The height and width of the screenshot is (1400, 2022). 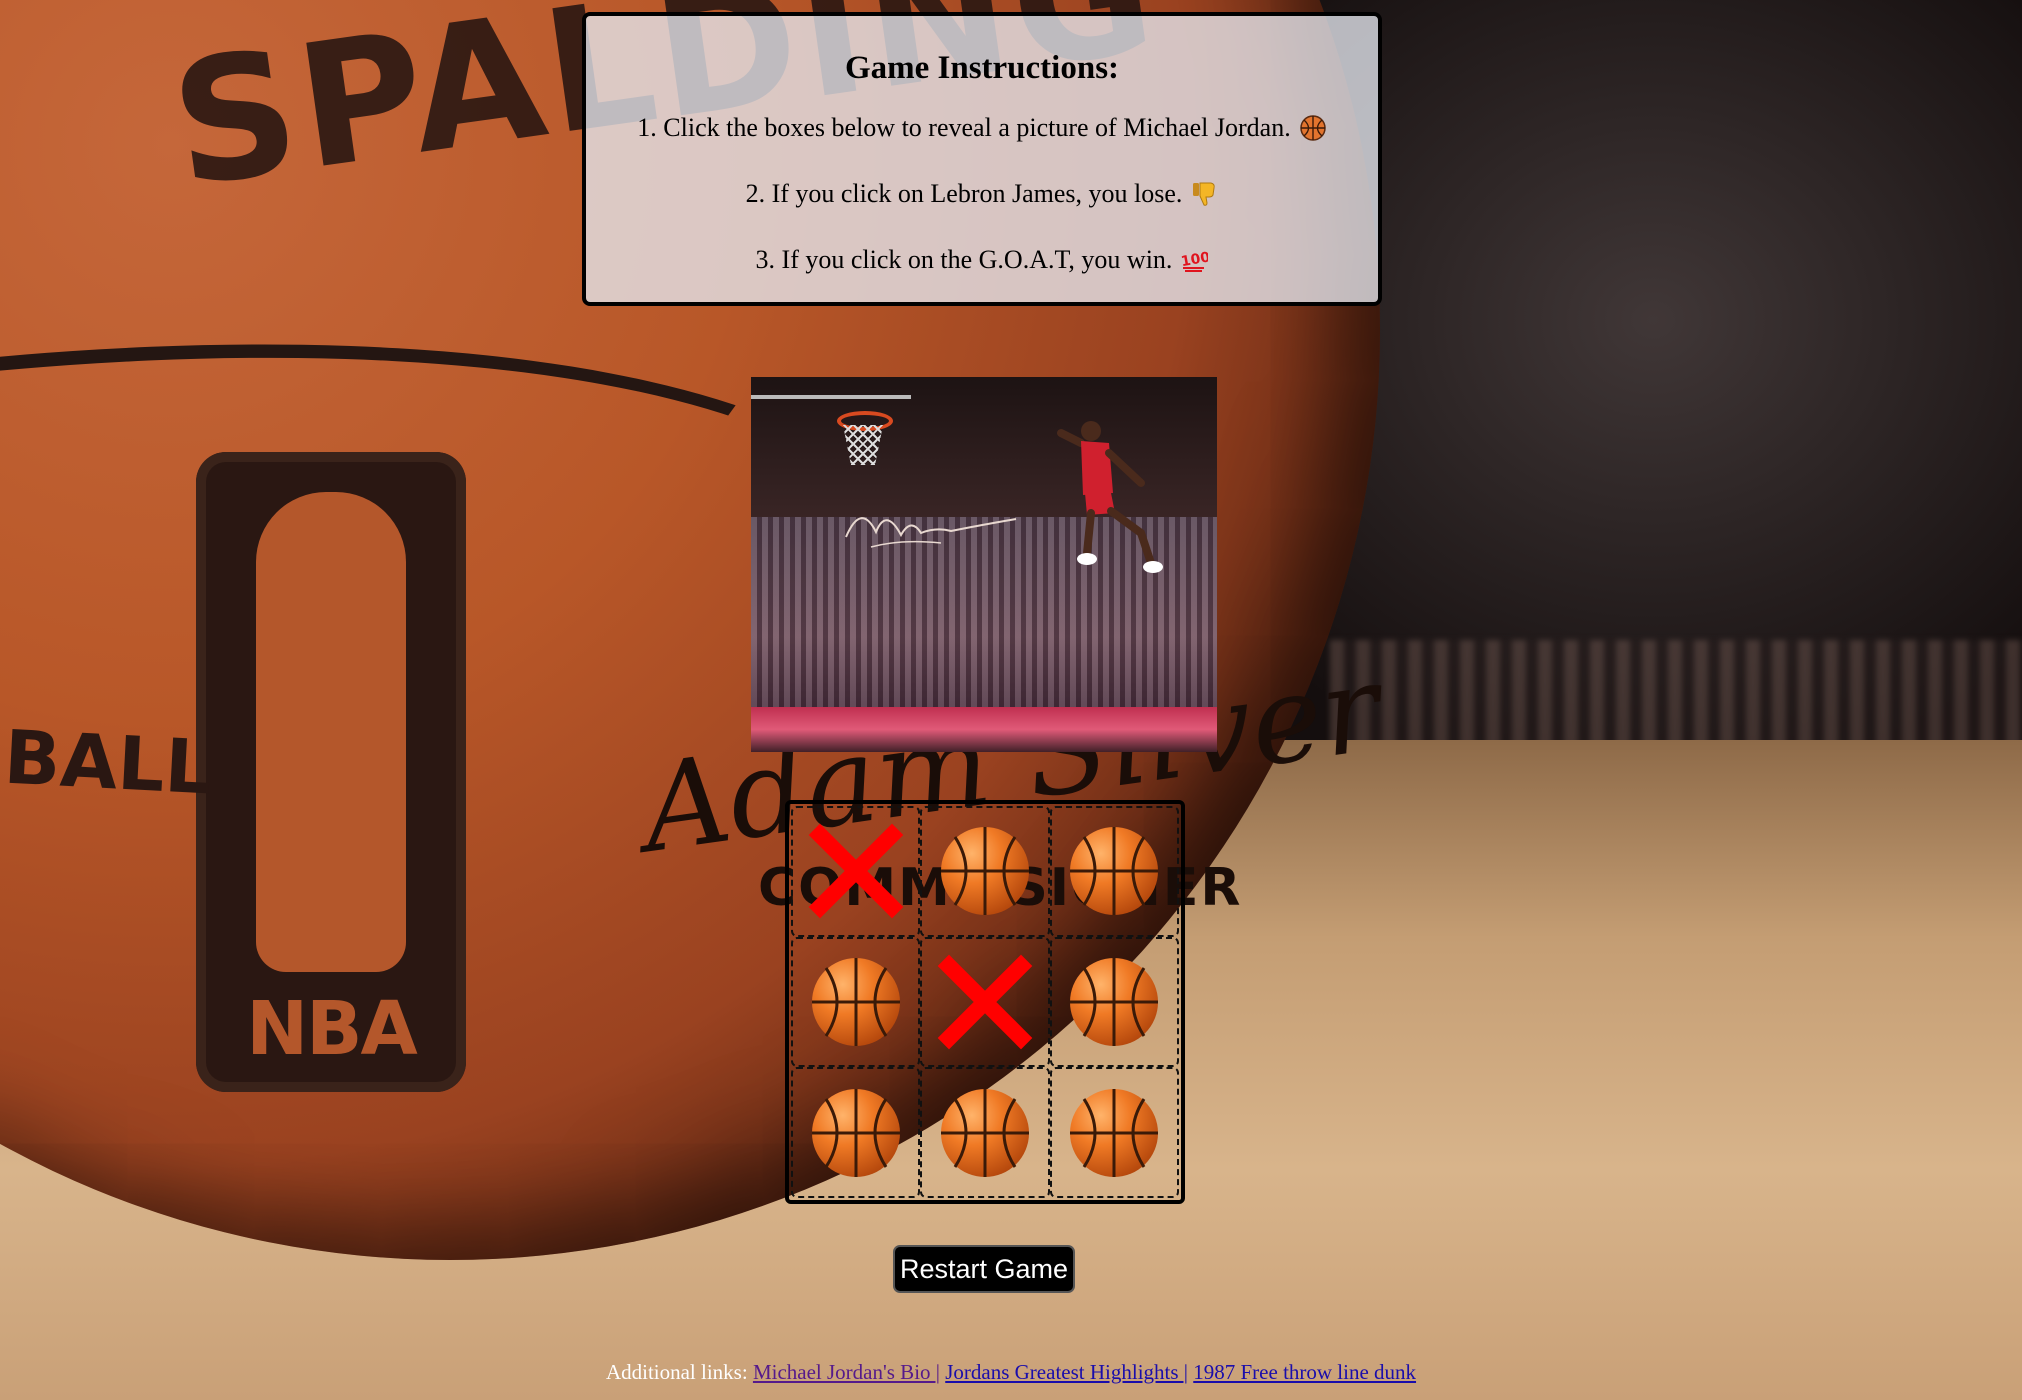 I want to click on nba-logo-text: NBA, so click(x=332, y=1029).